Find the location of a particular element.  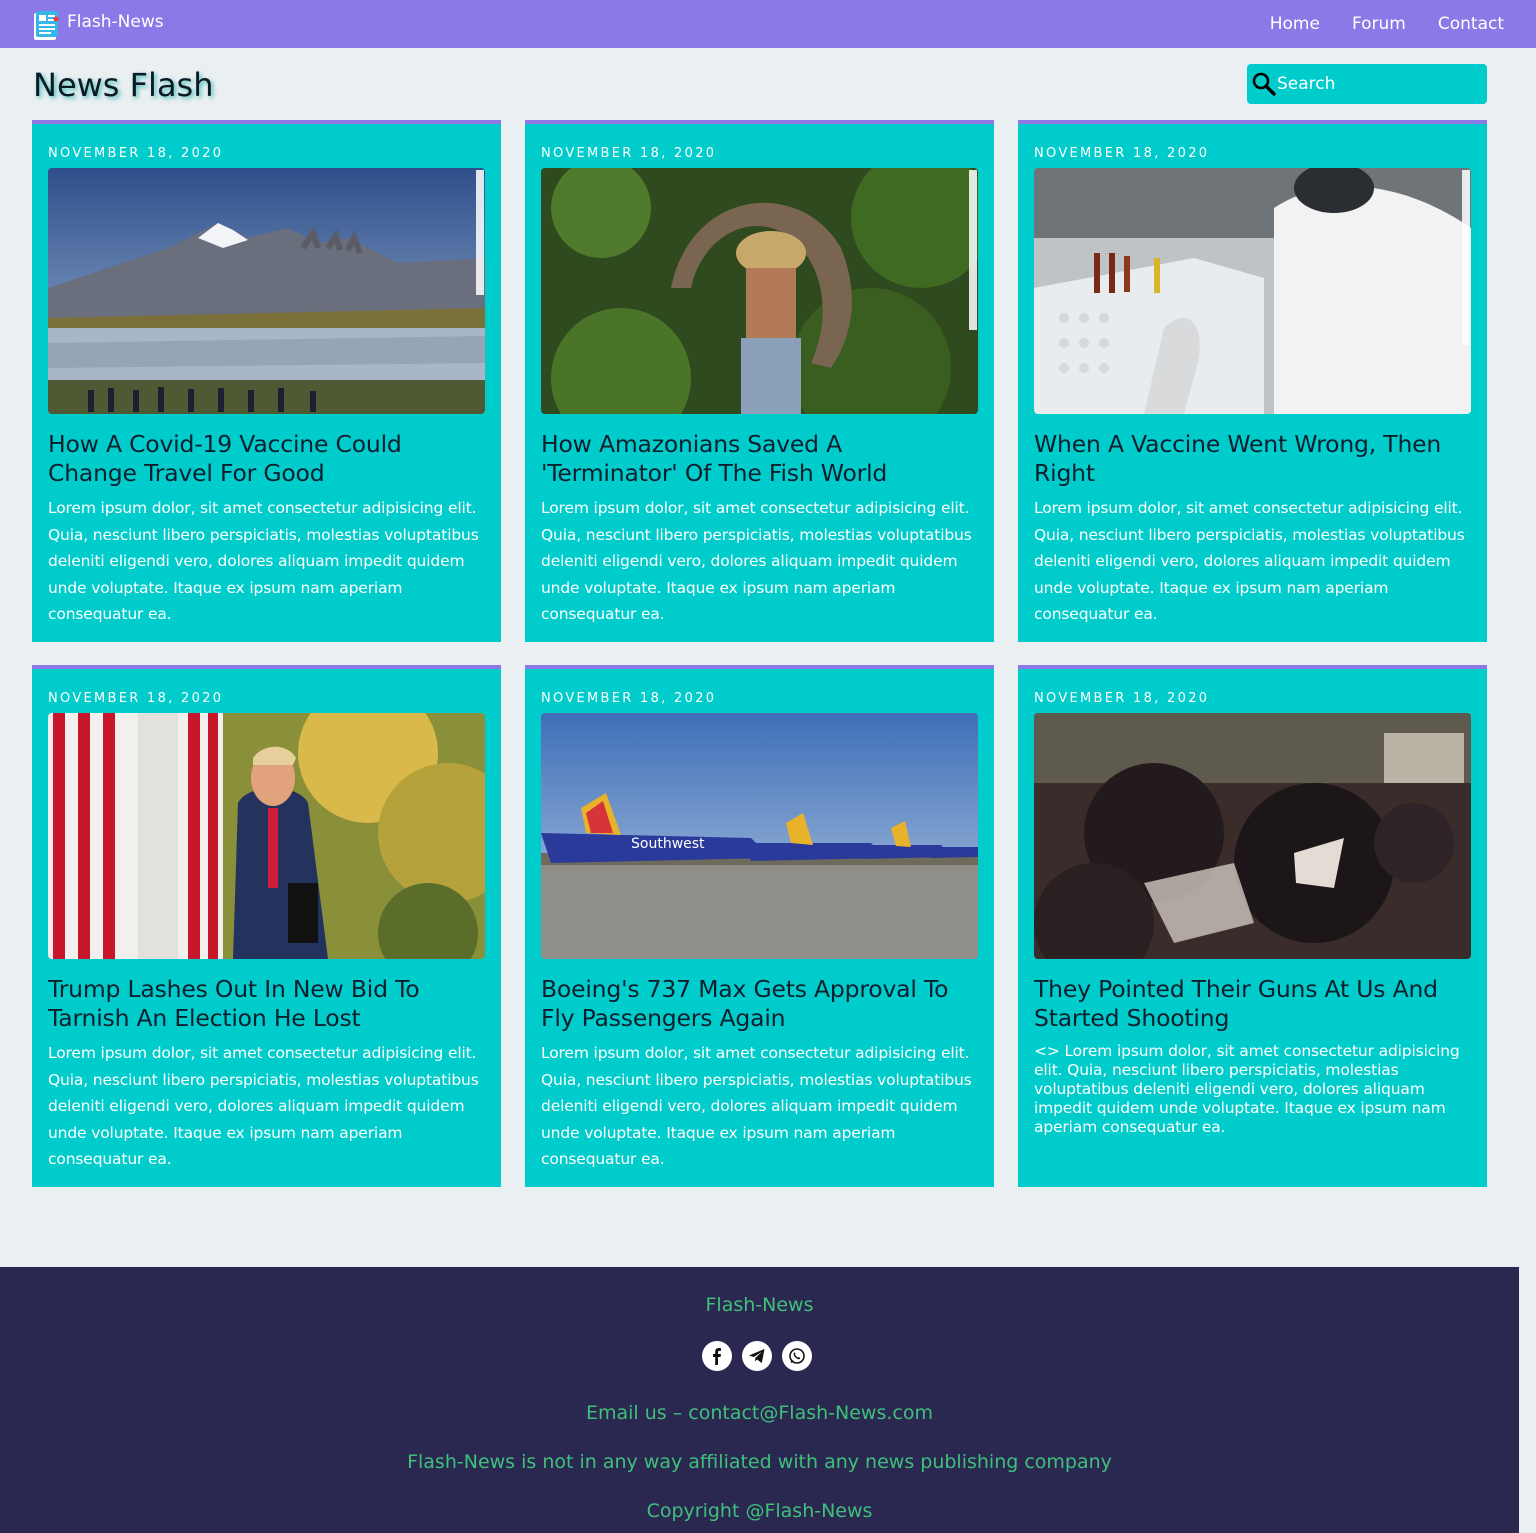

telegram-icon is located at coordinates (757, 1356).